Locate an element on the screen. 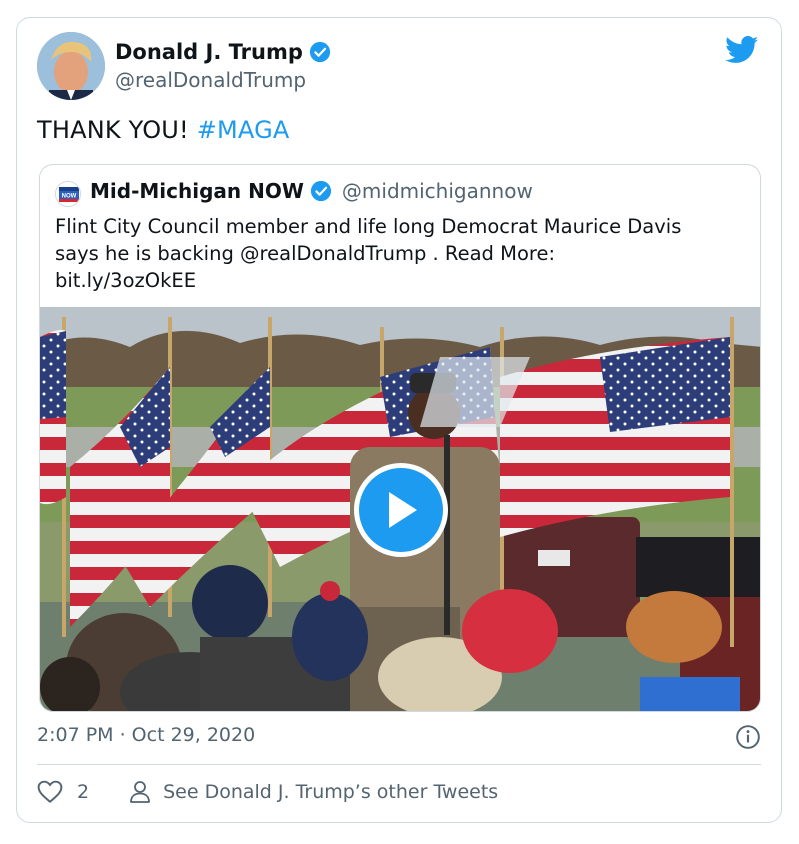 The image size is (799, 844). play-button is located at coordinates (401, 510).